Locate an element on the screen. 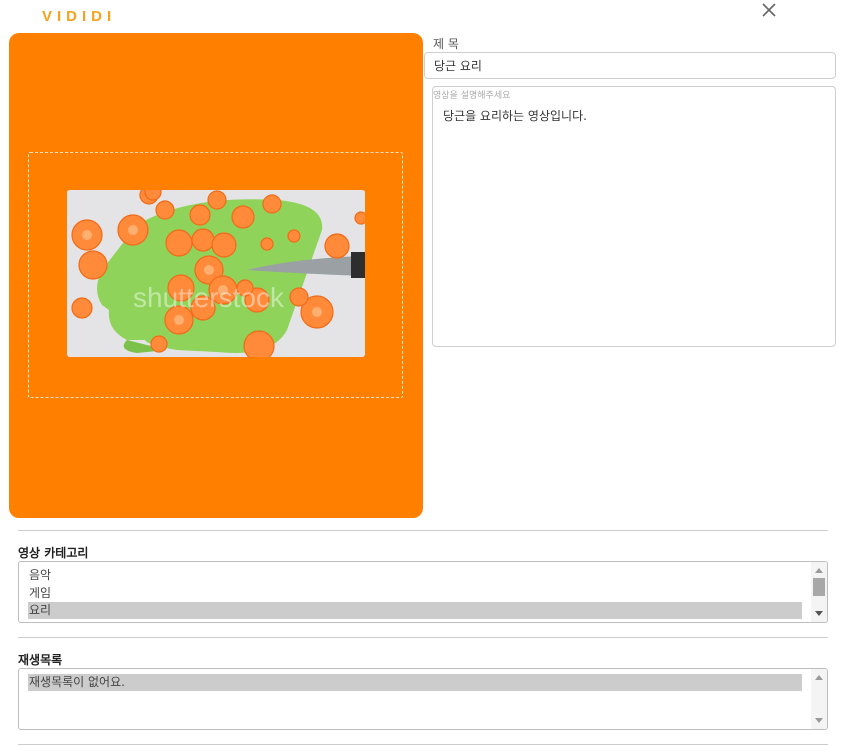  app-logo: VIDIDI is located at coordinates (79, 16).